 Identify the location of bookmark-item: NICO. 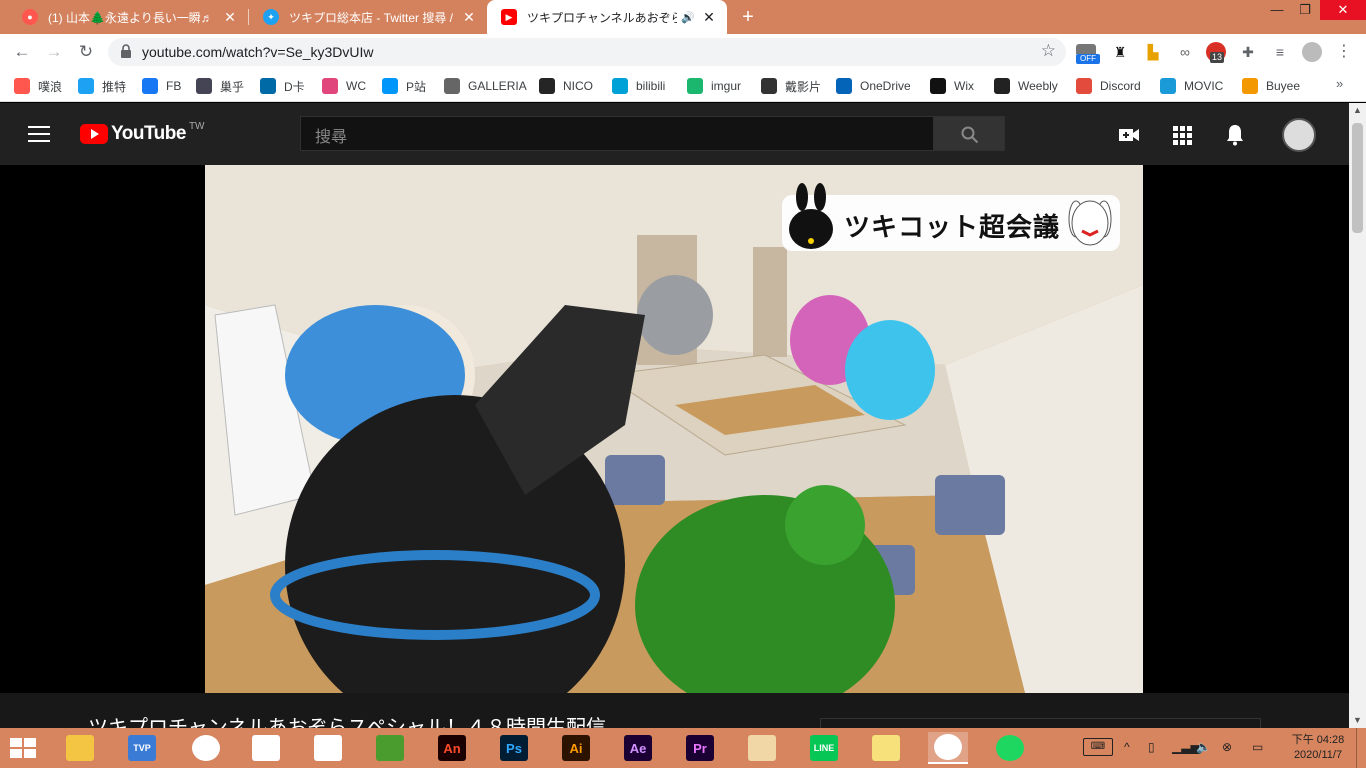
(566, 86).